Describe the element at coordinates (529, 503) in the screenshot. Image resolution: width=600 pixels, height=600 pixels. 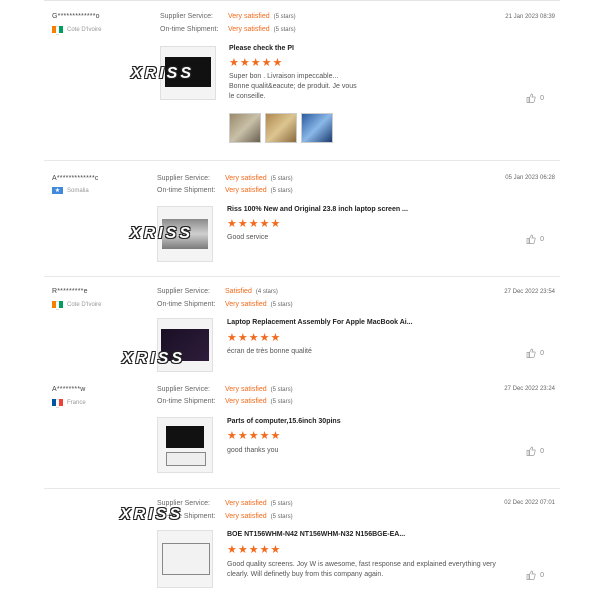
I see `review-date: 02 Dec 2022 07:01` at that location.